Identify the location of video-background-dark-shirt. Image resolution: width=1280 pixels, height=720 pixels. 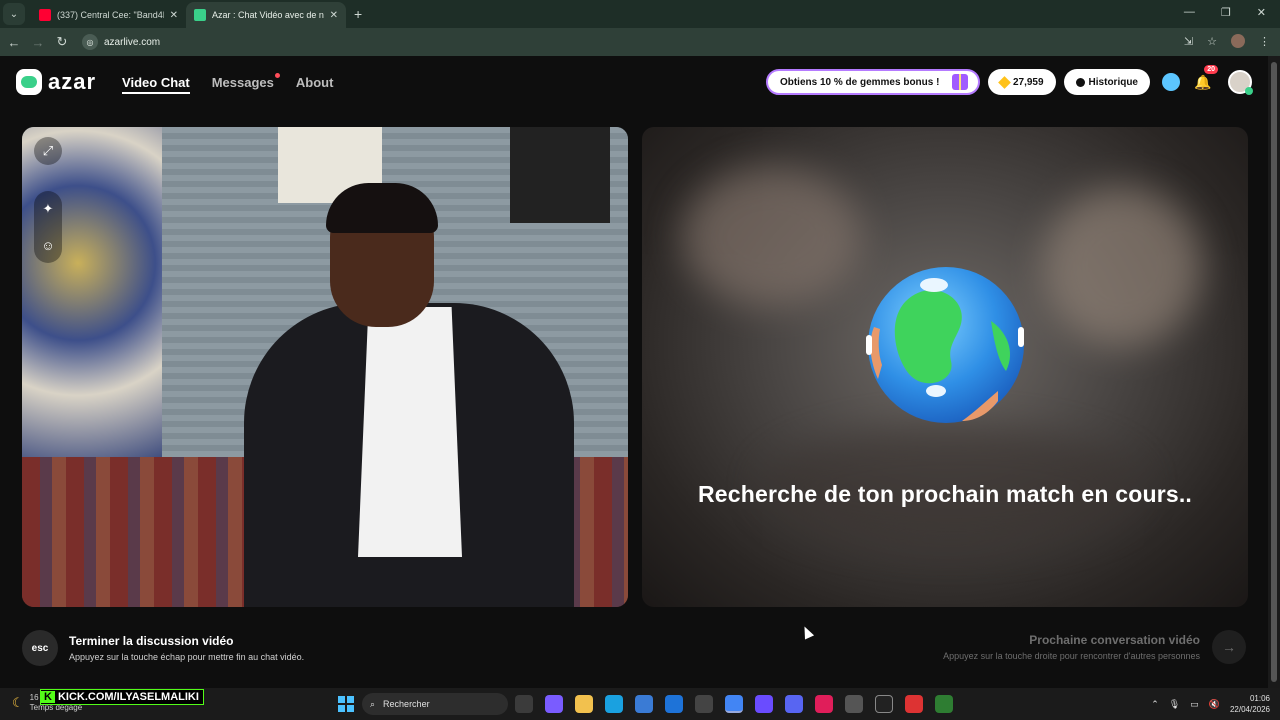
(560, 175).